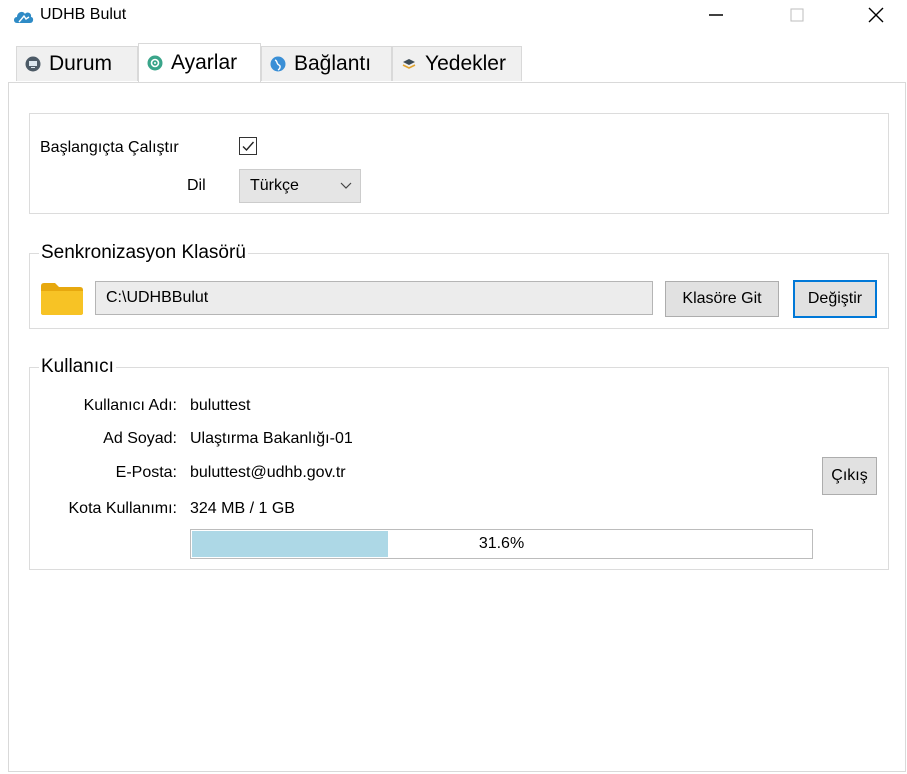  I want to click on language-label: Dil, so click(196, 185).